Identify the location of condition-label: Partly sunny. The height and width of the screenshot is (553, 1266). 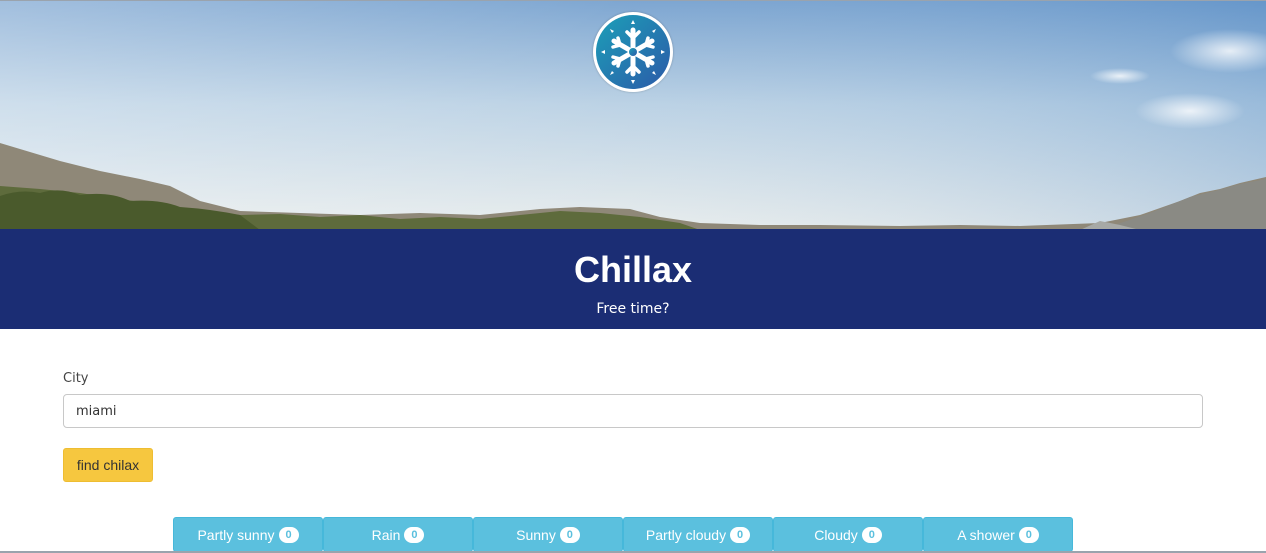
(236, 534).